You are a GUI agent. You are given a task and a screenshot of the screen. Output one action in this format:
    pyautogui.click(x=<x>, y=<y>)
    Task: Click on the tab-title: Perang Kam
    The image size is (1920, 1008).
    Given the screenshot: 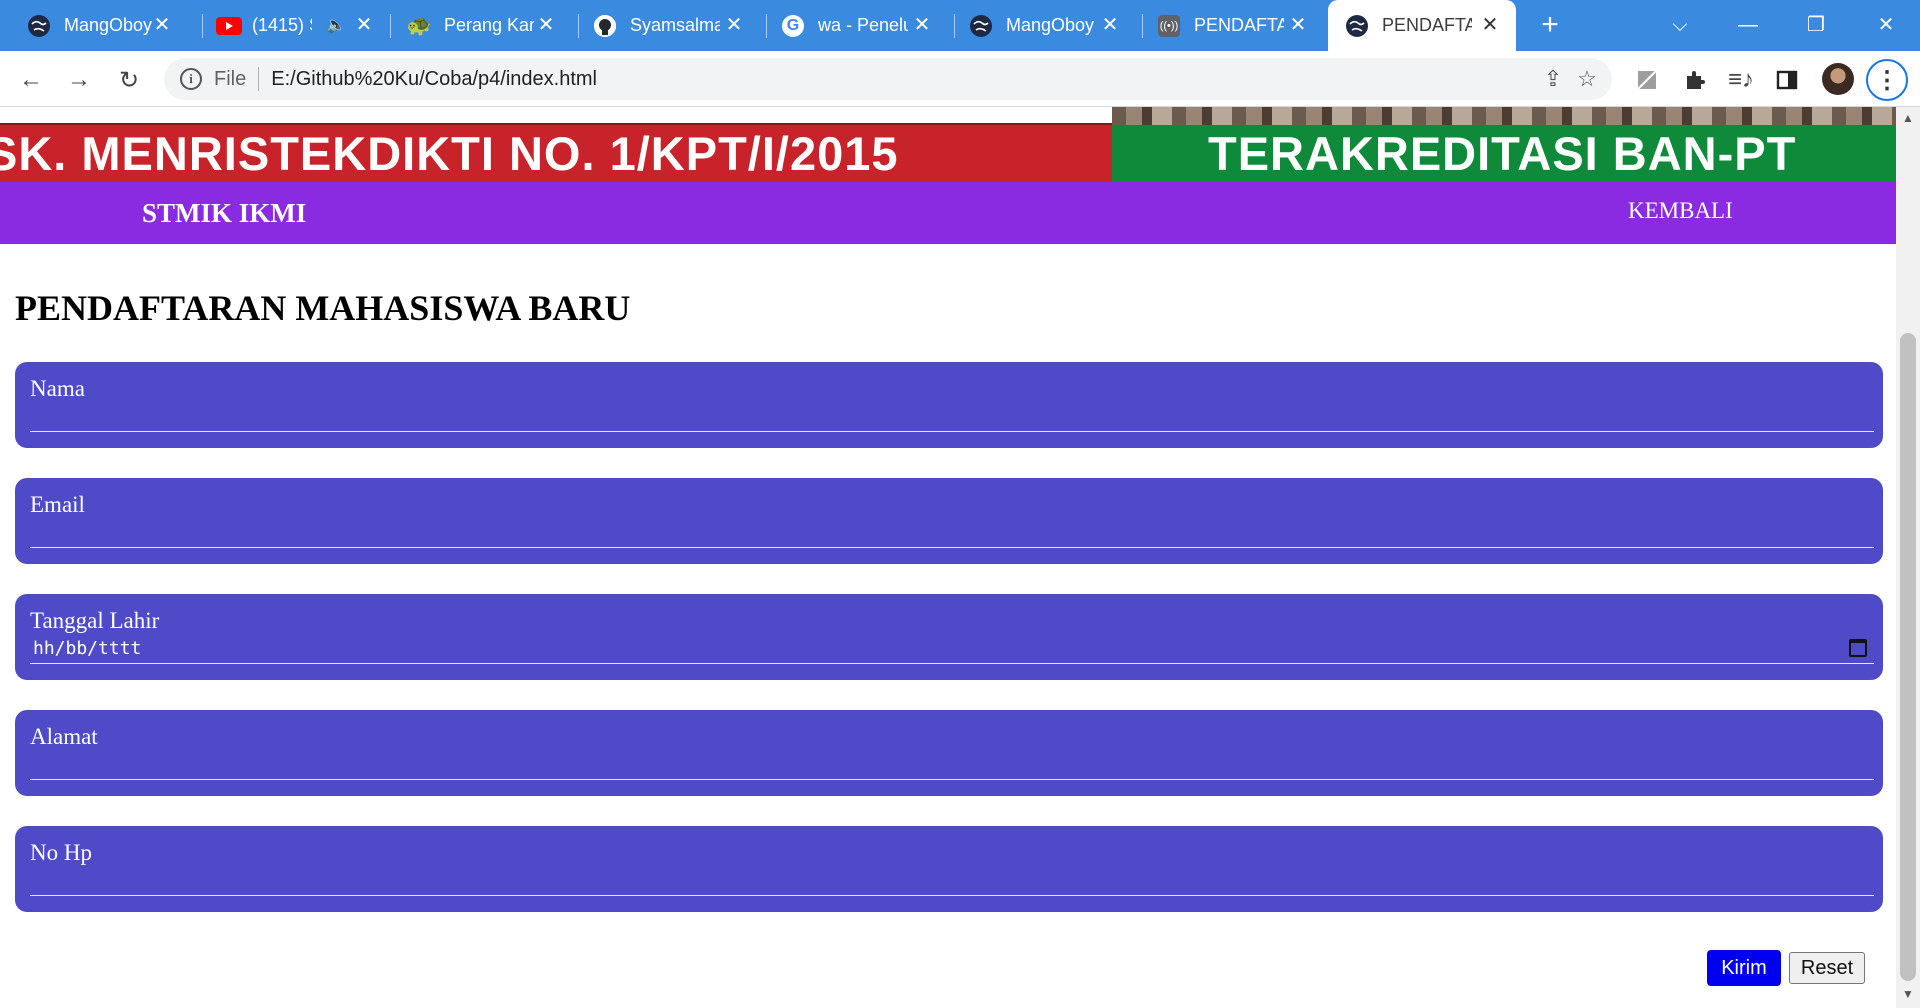 What is the action you would take?
    pyautogui.click(x=489, y=25)
    